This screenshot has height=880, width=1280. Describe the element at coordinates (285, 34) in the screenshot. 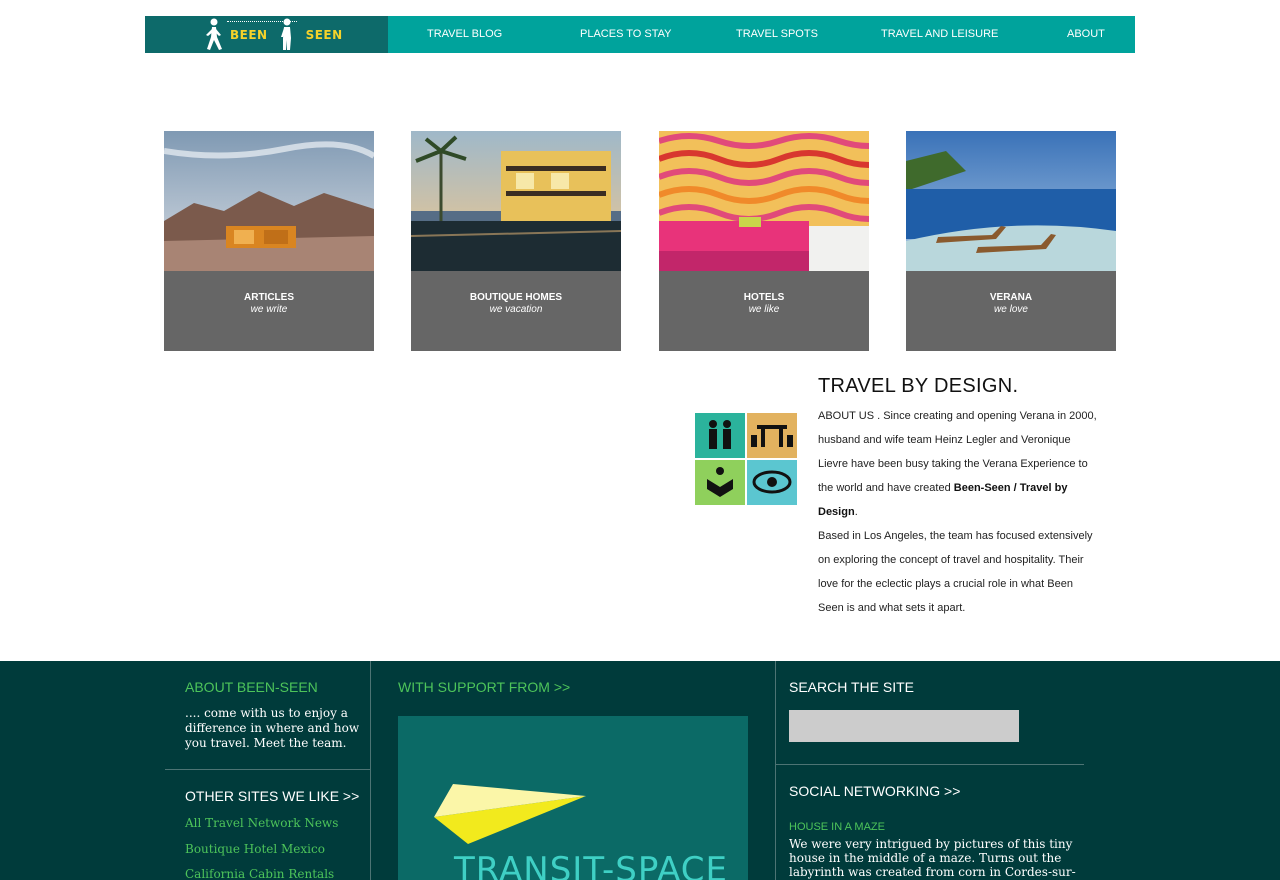

I see `standing-person-icon` at that location.